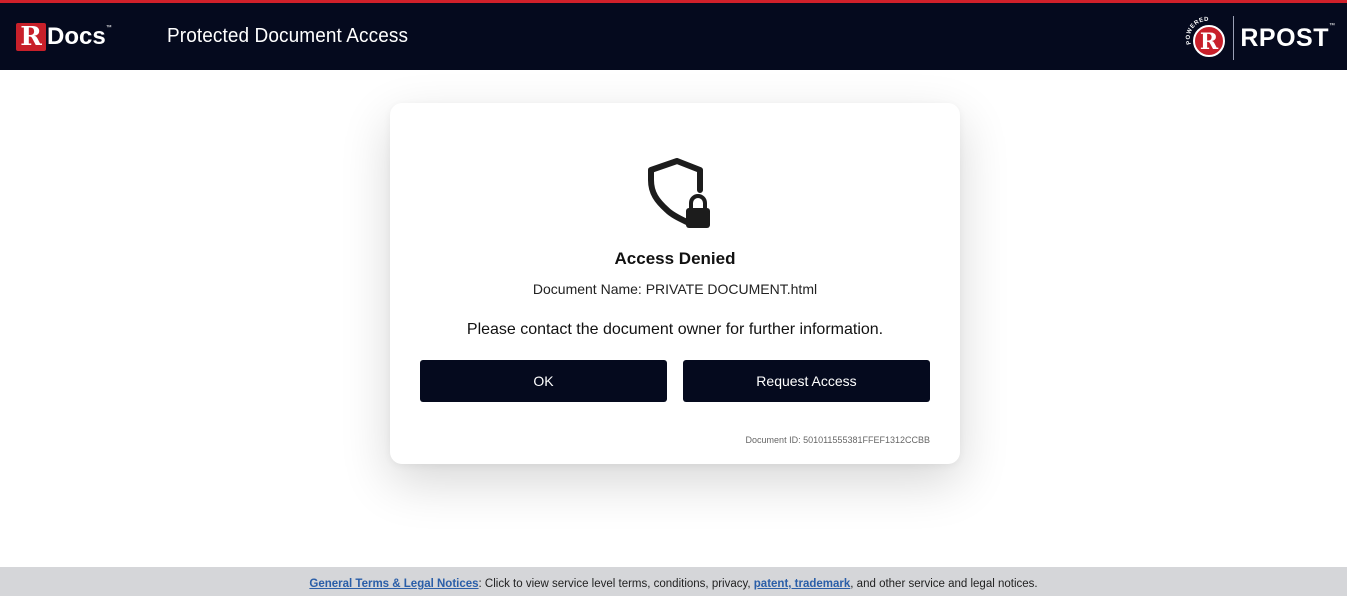 This screenshot has width=1347, height=601. I want to click on shield-lock-icon, so click(677, 194).